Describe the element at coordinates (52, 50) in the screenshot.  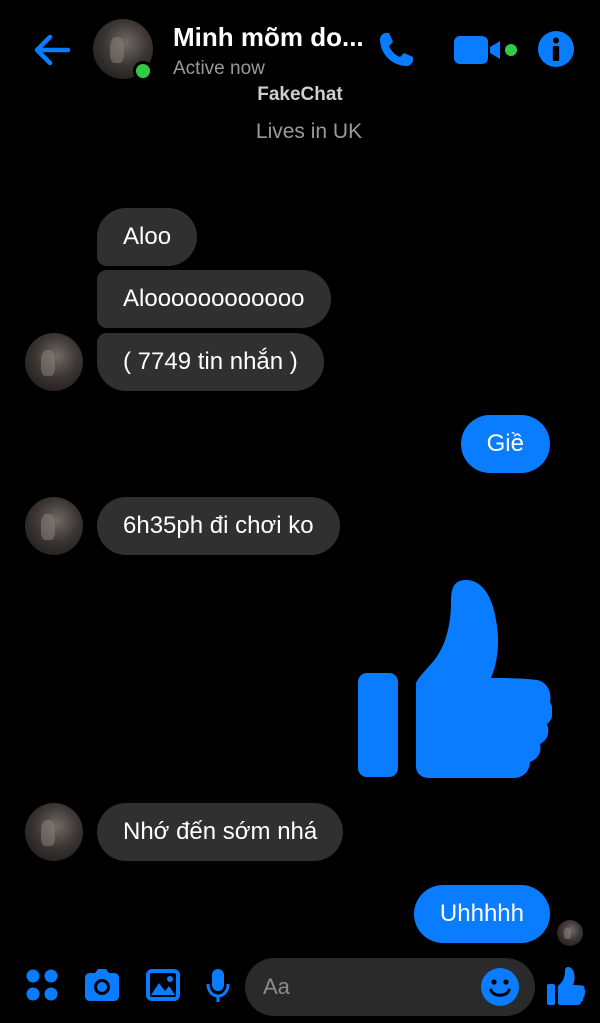
I see `back-arrow-icon` at that location.